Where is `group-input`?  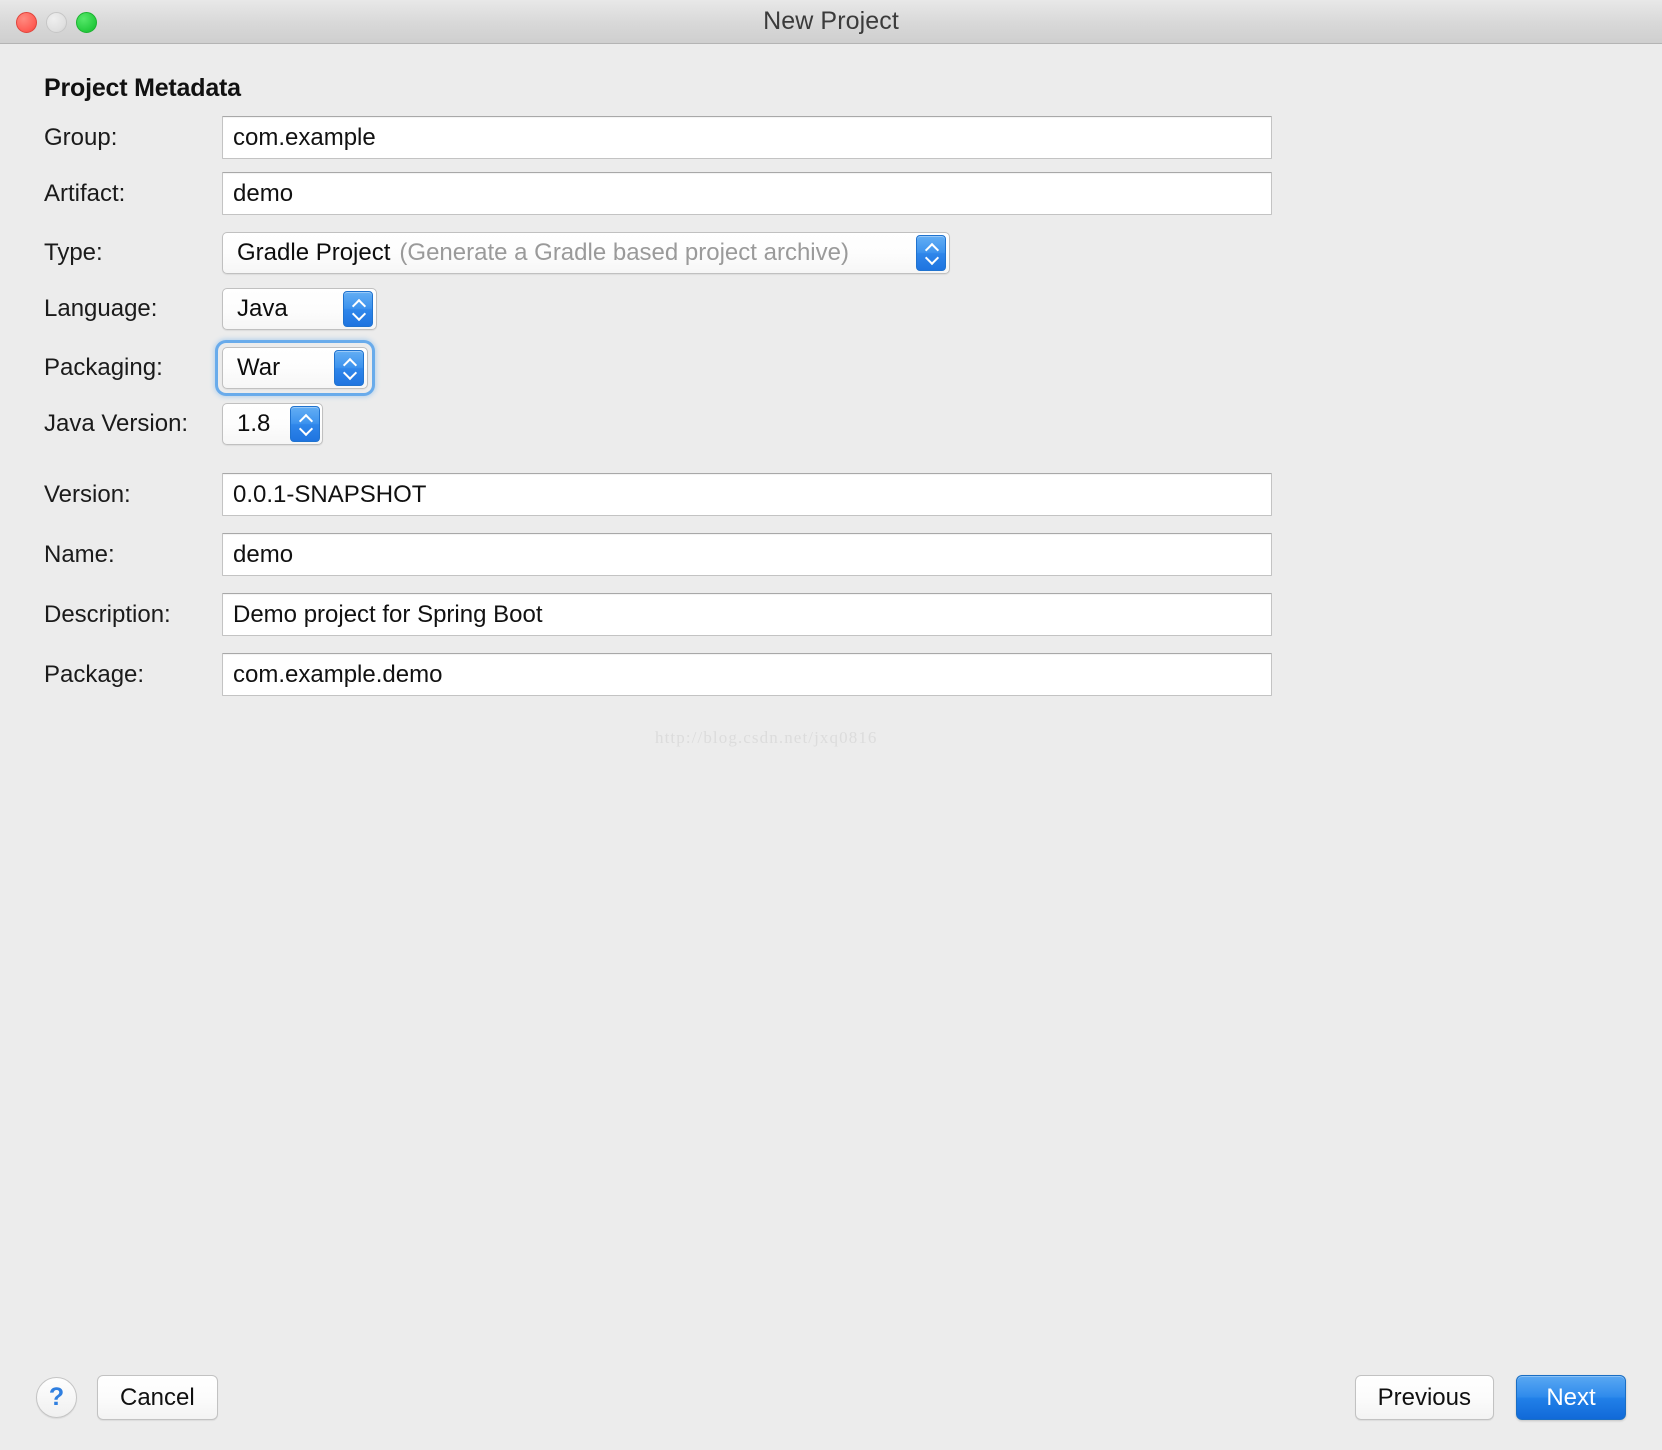 group-input is located at coordinates (747, 137).